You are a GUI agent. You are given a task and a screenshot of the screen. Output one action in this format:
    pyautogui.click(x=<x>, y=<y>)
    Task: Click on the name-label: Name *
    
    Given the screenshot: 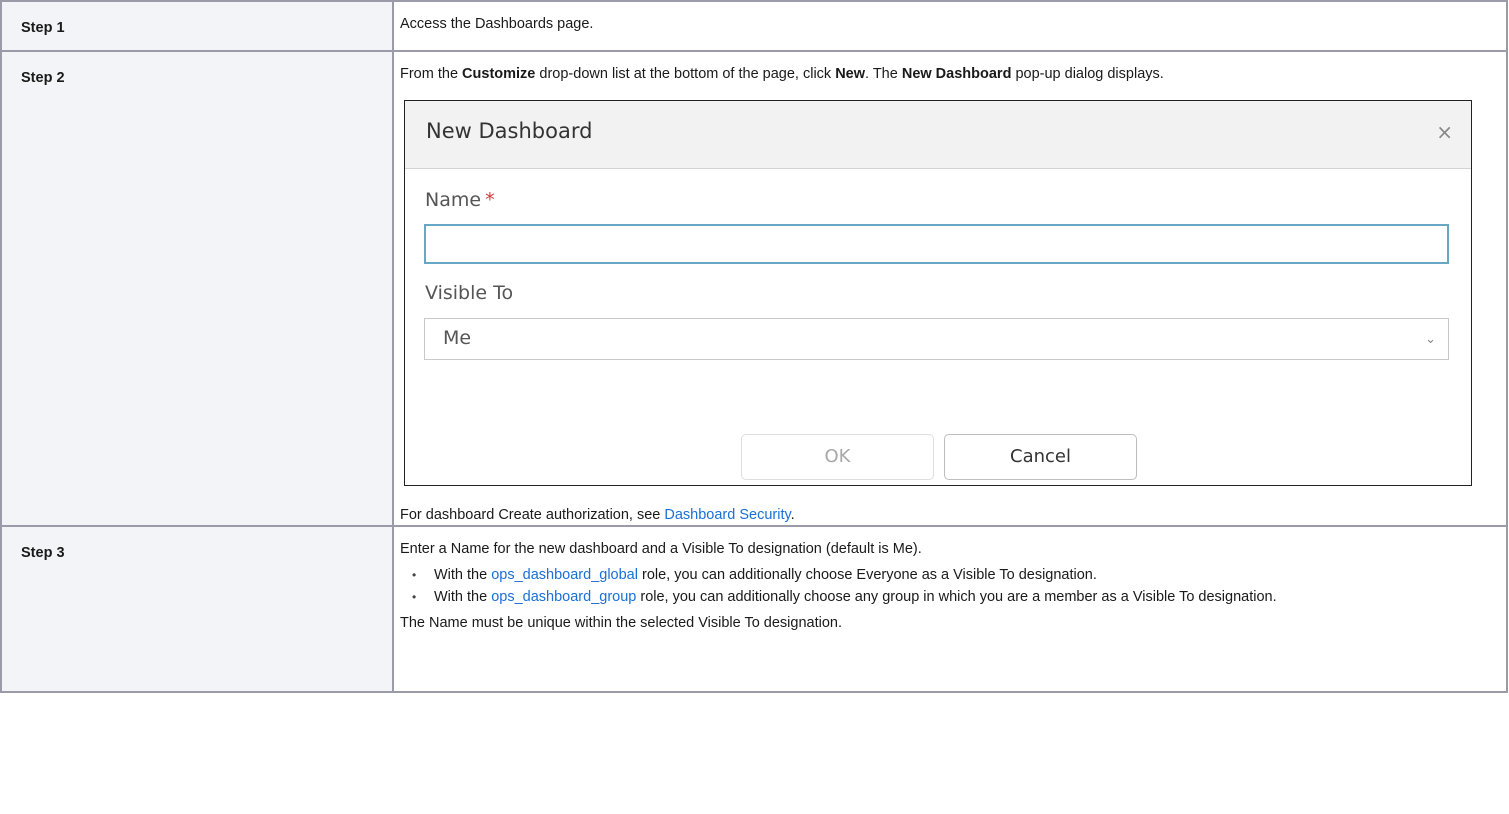 What is the action you would take?
    pyautogui.click(x=460, y=200)
    